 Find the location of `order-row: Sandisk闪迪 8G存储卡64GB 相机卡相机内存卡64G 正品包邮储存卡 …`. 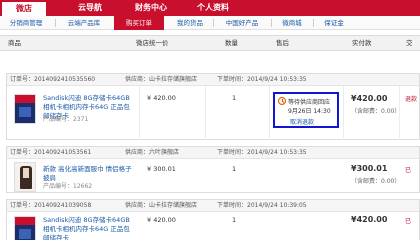

order-row: Sandisk闪迪 8G存储卡64GB 相机卡相机内存卡64G 正品包邮储存卡 … is located at coordinates (213, 226).